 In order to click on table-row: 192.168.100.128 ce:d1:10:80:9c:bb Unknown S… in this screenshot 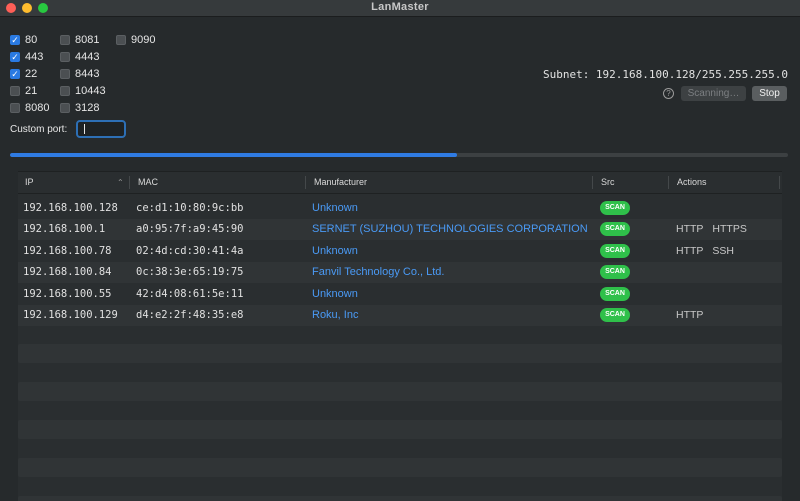, I will do `click(400, 208)`.